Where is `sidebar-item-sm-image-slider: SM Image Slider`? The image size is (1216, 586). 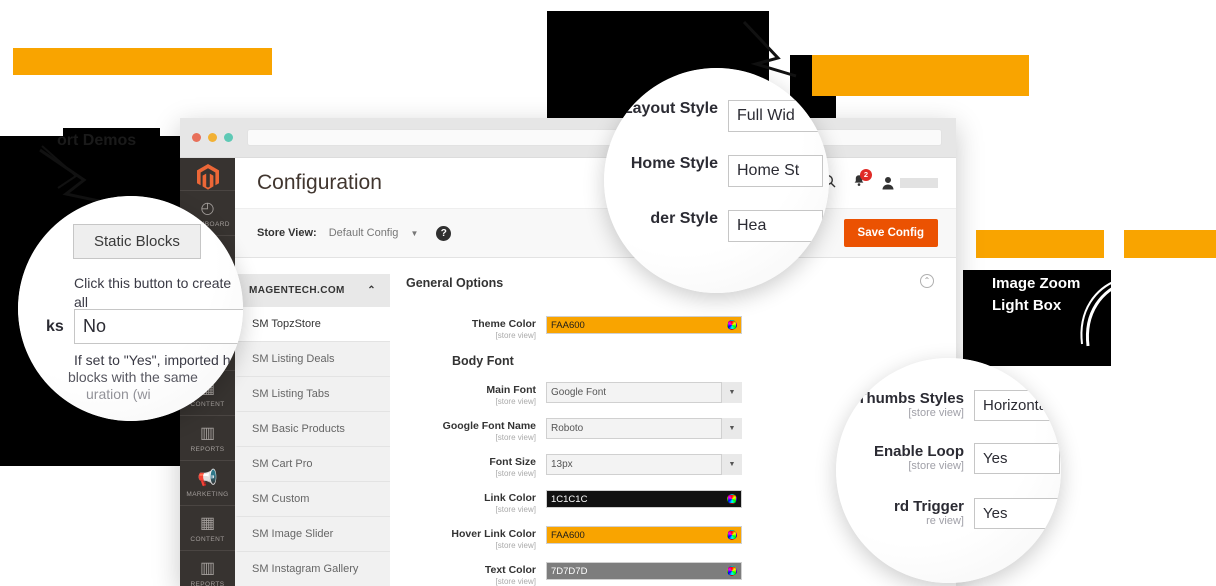 sidebar-item-sm-image-slider: SM Image Slider is located at coordinates (312, 534).